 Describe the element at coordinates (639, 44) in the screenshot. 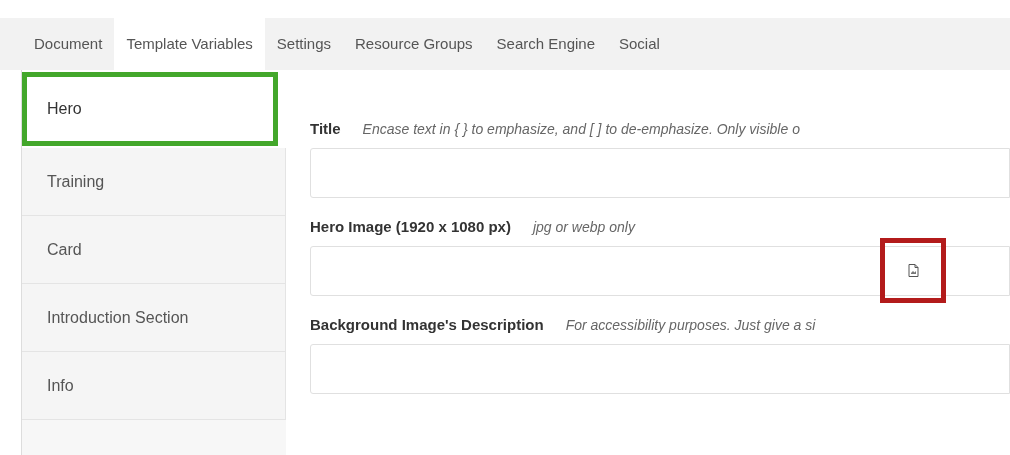

I see `tab: Social` at that location.